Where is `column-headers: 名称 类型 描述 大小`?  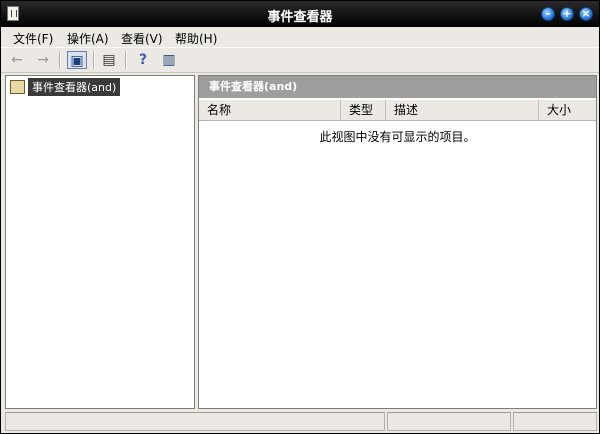 column-headers: 名称 类型 描述 大小 is located at coordinates (397, 110).